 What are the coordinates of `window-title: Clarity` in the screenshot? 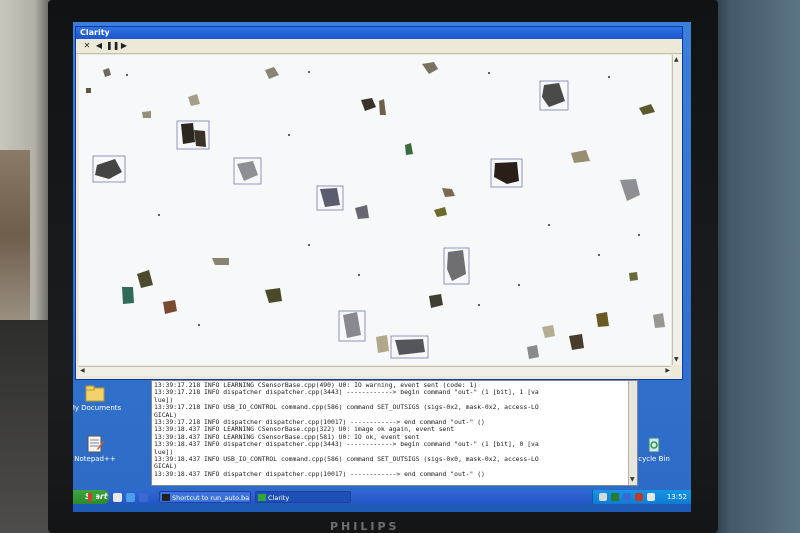 It's located at (95, 32).